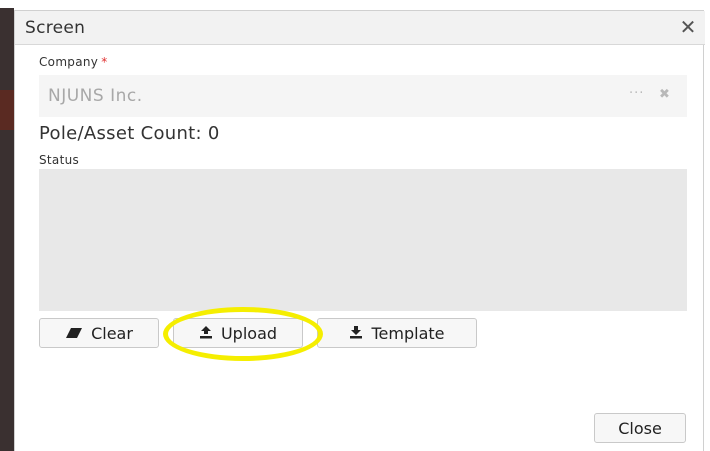 This screenshot has height=451, width=710. What do you see at coordinates (688, 27) in the screenshot?
I see `close-icon: ✕` at bounding box center [688, 27].